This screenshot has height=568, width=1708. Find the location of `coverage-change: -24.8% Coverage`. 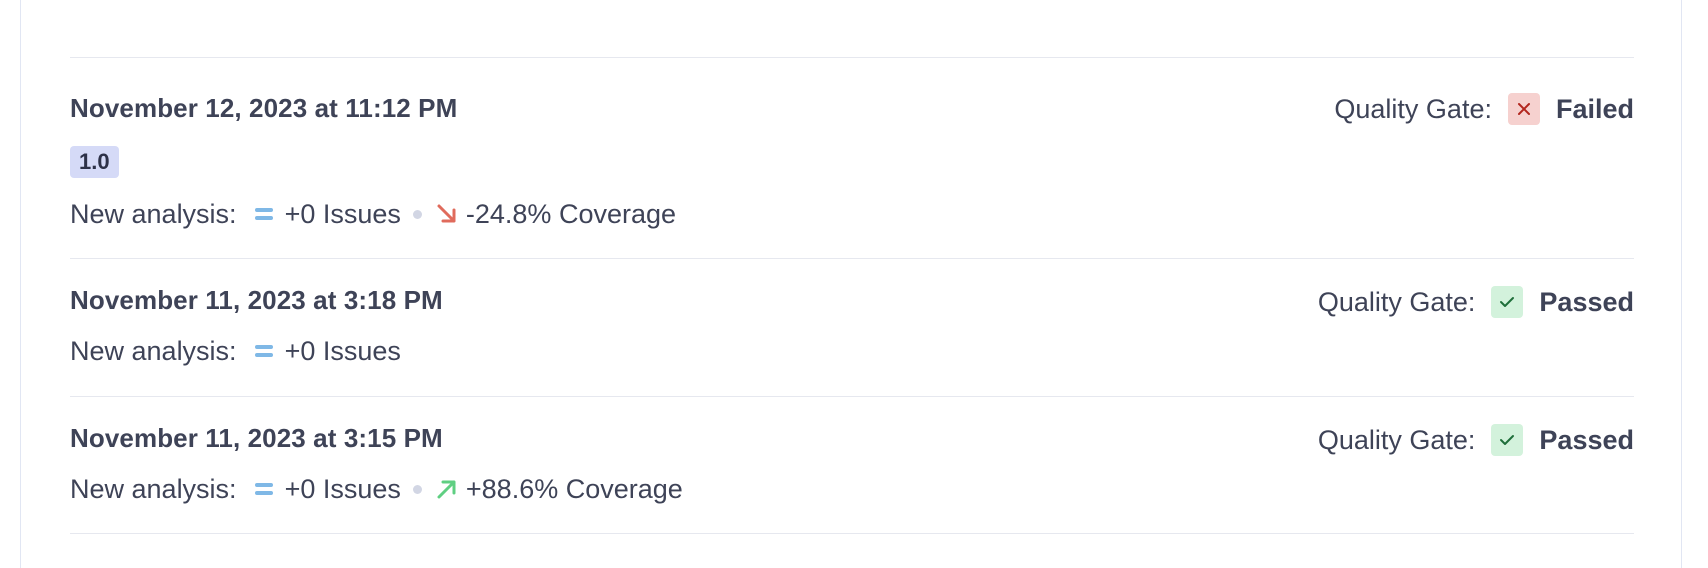

coverage-change: -24.8% Coverage is located at coordinates (571, 213).